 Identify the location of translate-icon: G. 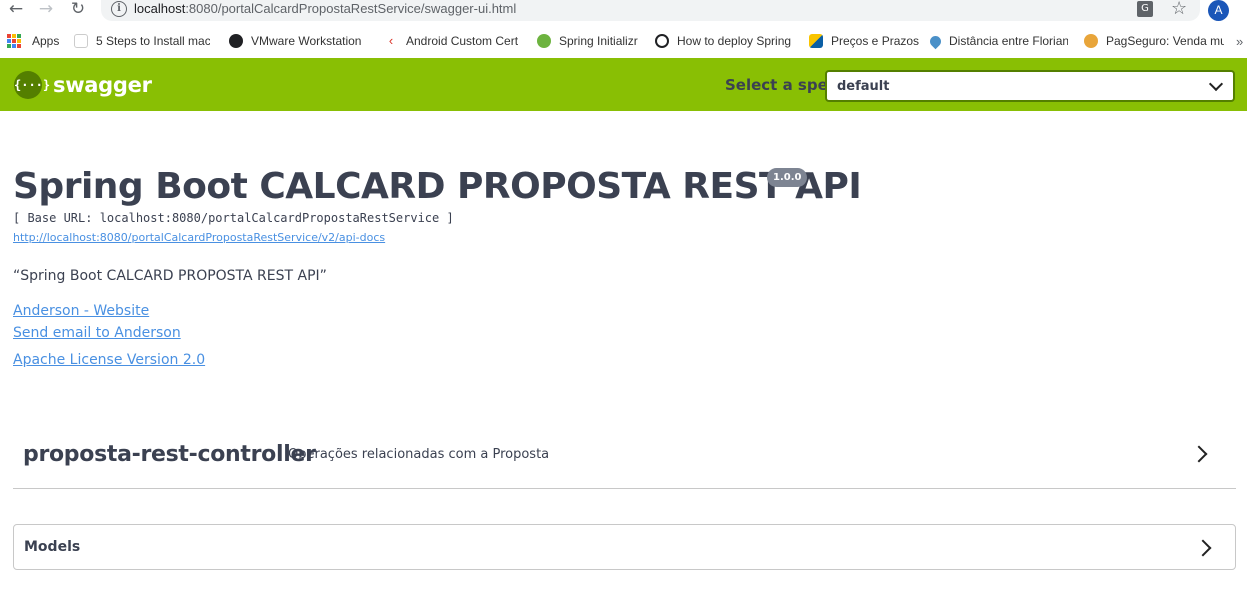
(1145, 9).